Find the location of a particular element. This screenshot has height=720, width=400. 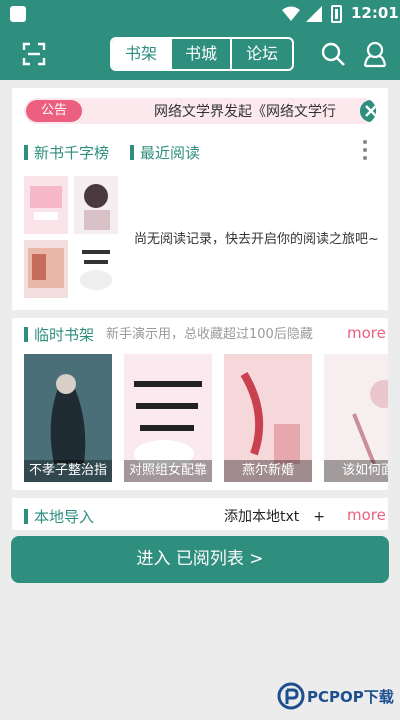

watermark: PCPOP下载 is located at coordinates (338, 697).